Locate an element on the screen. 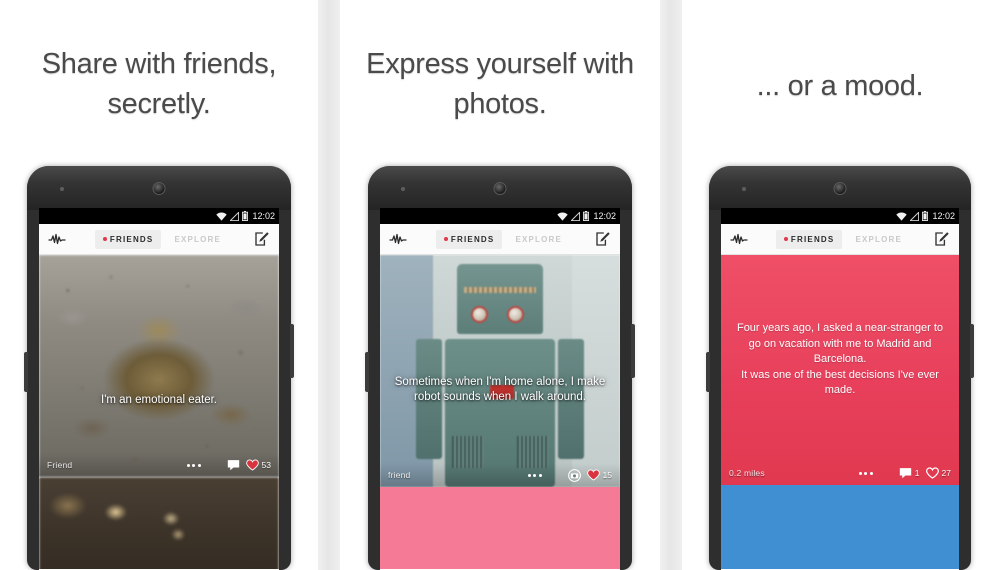 This screenshot has width=998, height=570. like-count: 53 is located at coordinates (266, 465).